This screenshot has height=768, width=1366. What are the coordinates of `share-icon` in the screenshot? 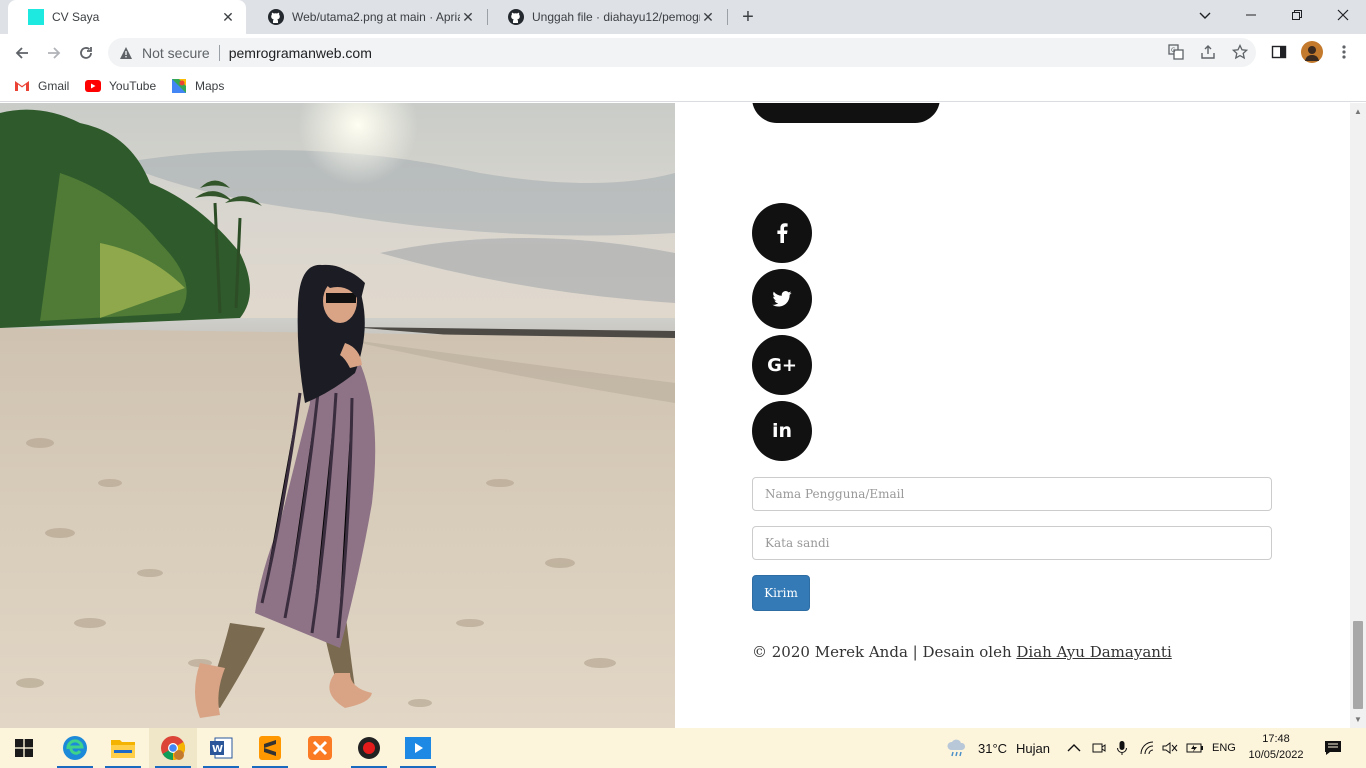 It's located at (1208, 52).